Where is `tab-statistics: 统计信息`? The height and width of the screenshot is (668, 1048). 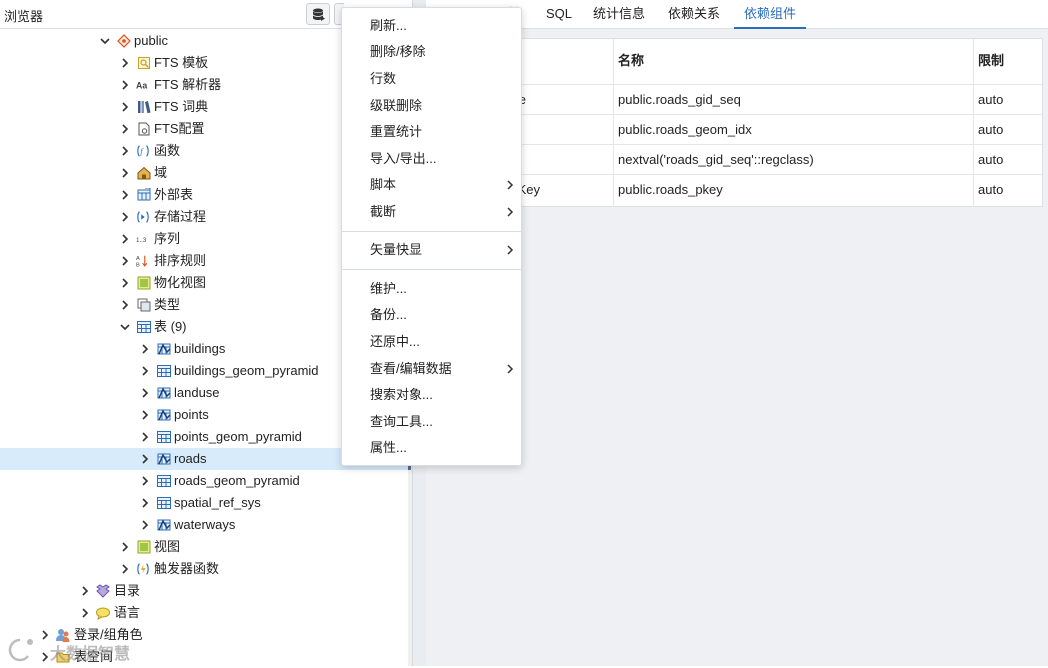 tab-statistics: 统计信息 is located at coordinates (619, 14).